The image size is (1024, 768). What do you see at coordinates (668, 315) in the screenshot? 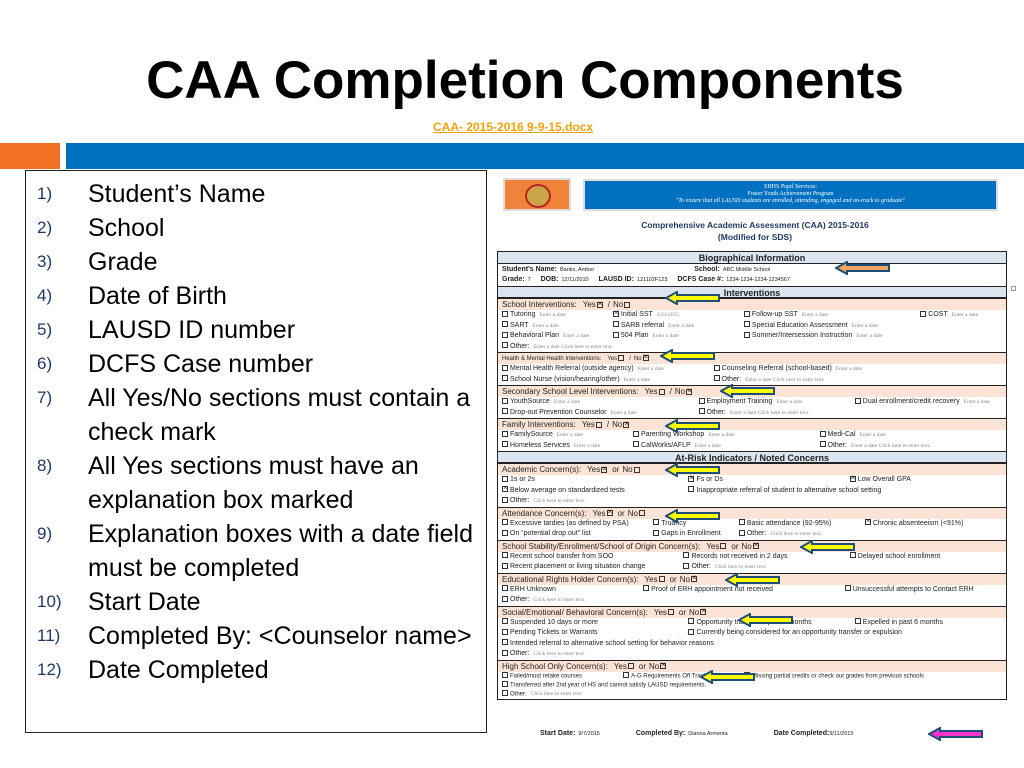
I see `date-field: 3/21/2015` at bounding box center [668, 315].